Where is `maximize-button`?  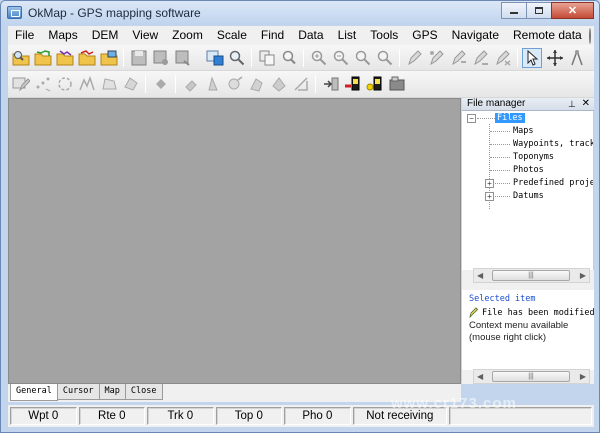
maximize-button is located at coordinates (539, 10).